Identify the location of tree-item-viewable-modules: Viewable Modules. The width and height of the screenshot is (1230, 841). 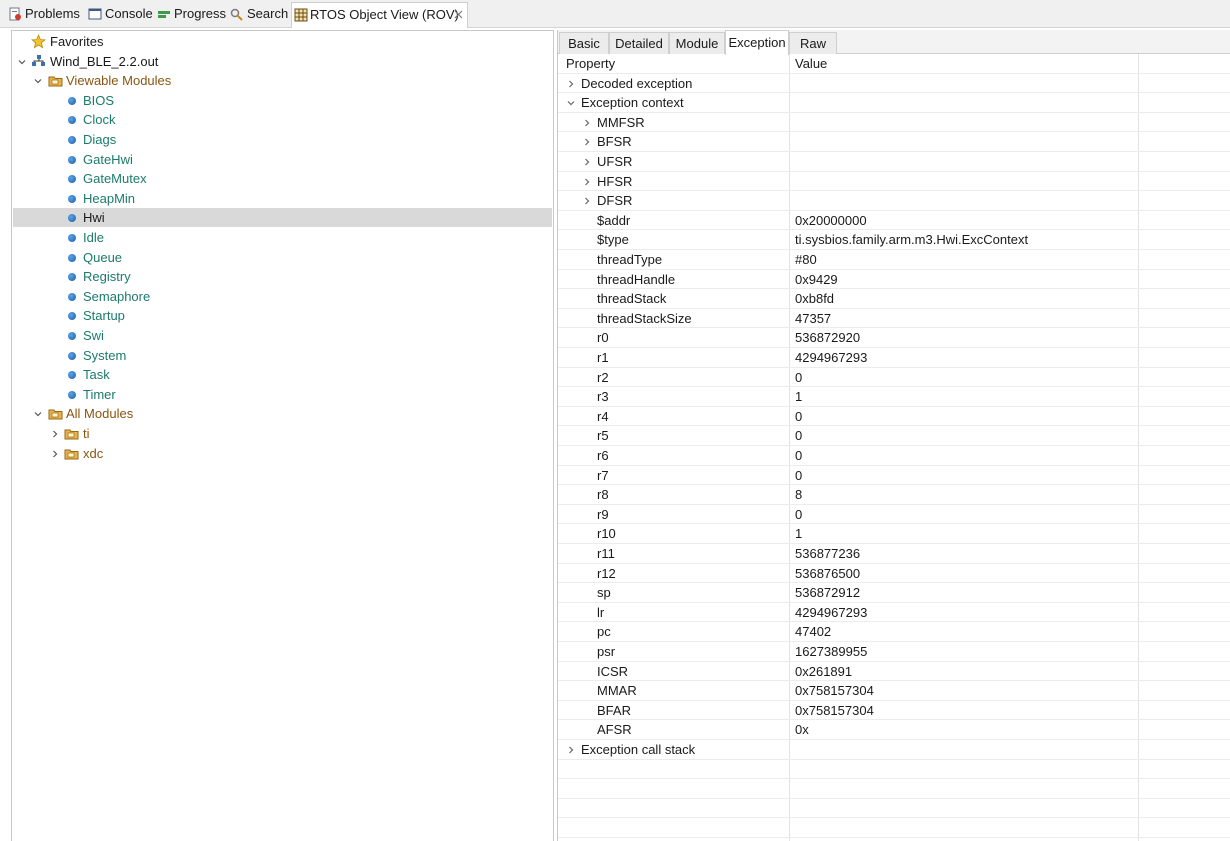
(282, 80).